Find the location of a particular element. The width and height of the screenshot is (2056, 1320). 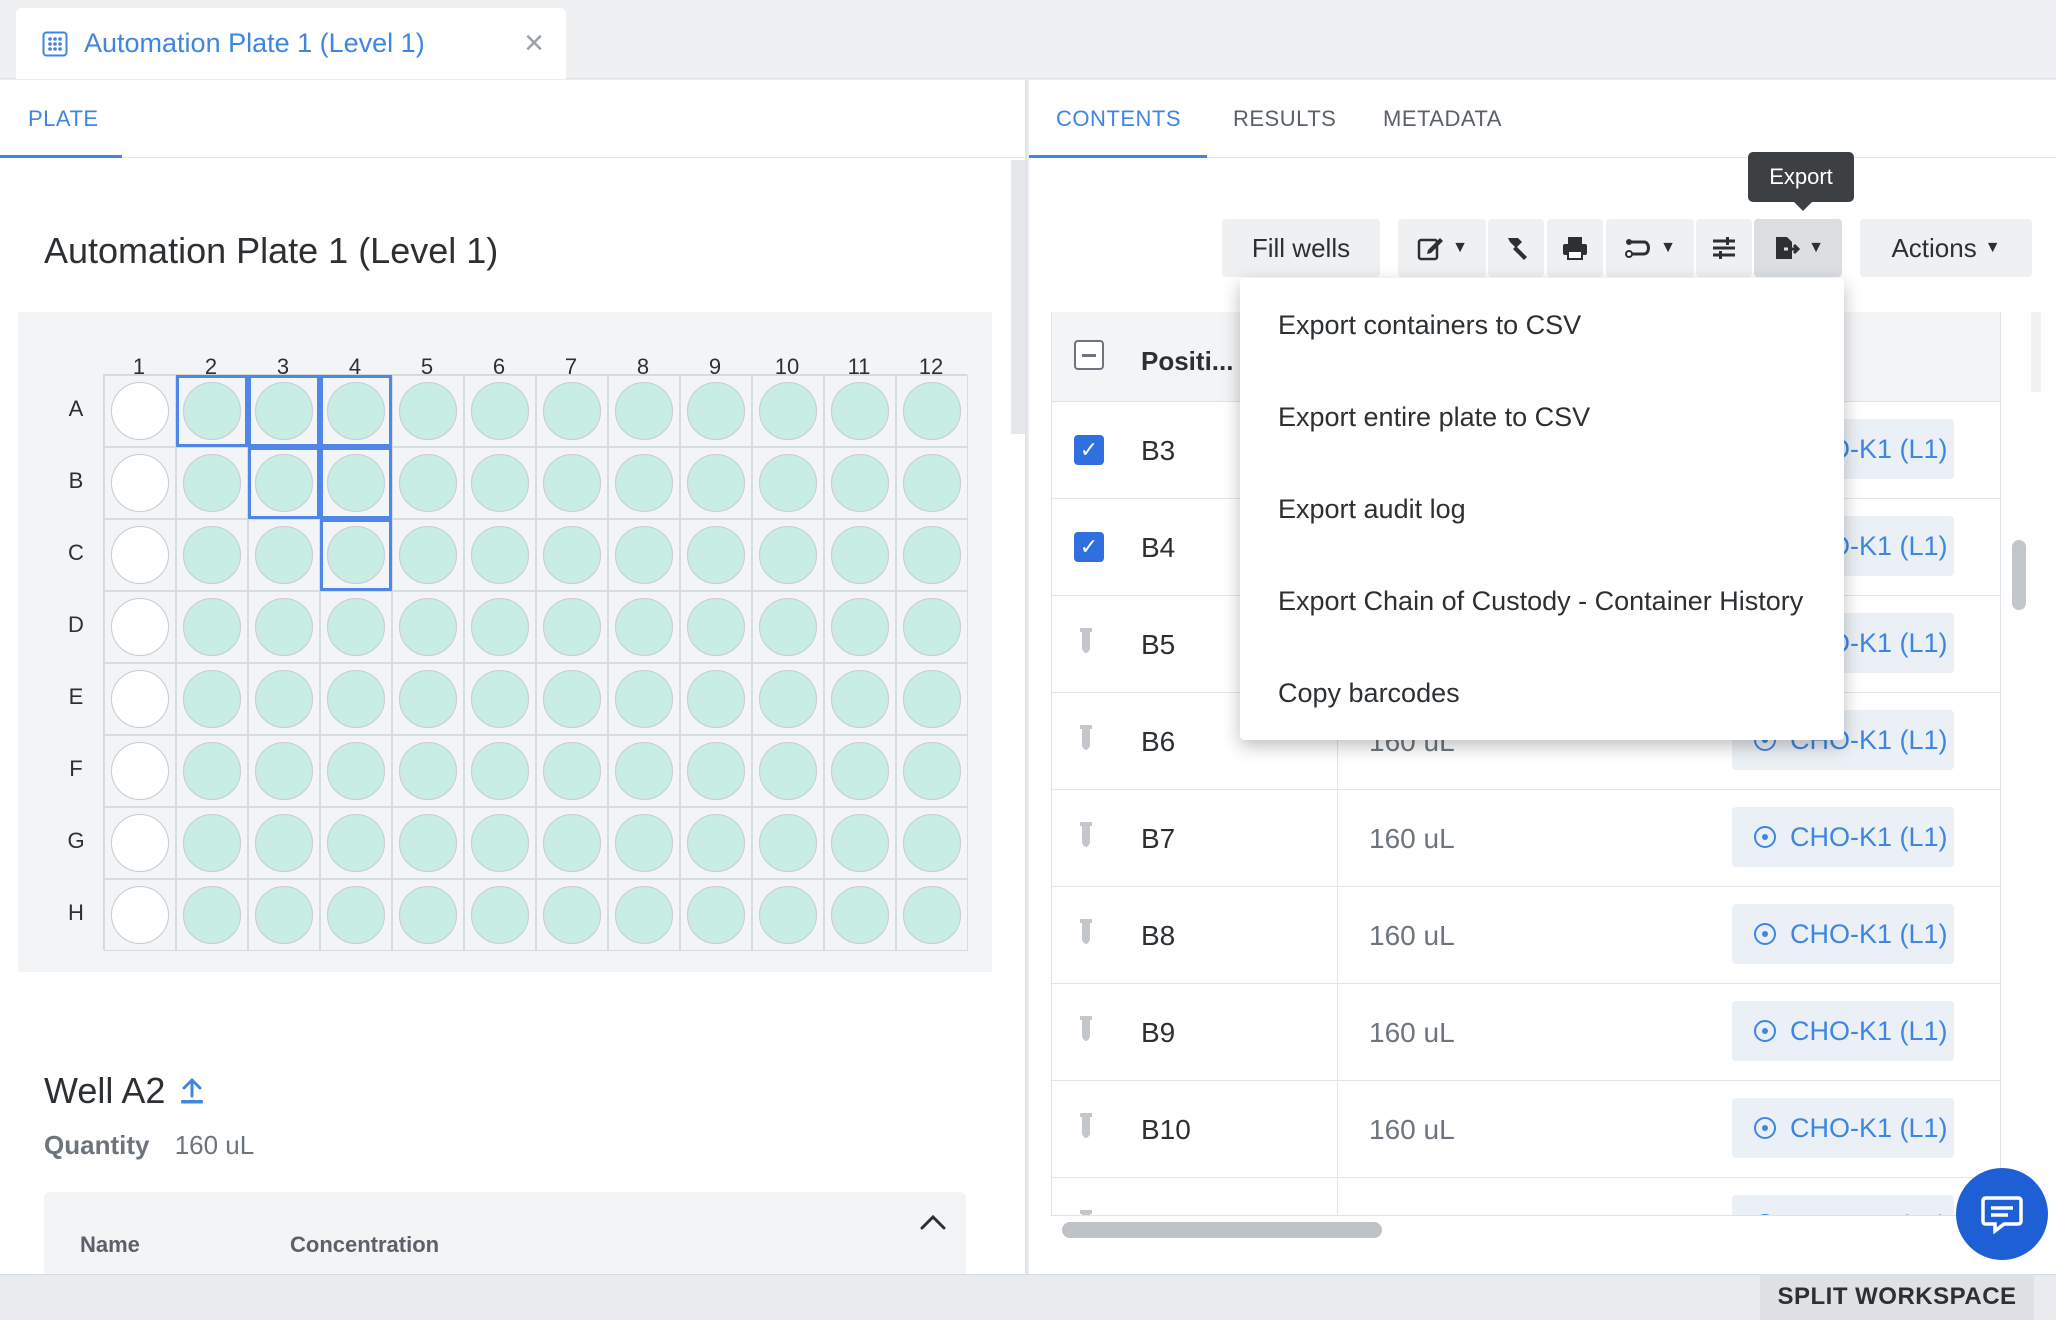

table-row: B10 160 uL CHO-K1 (L1) is located at coordinates (1526, 1129).